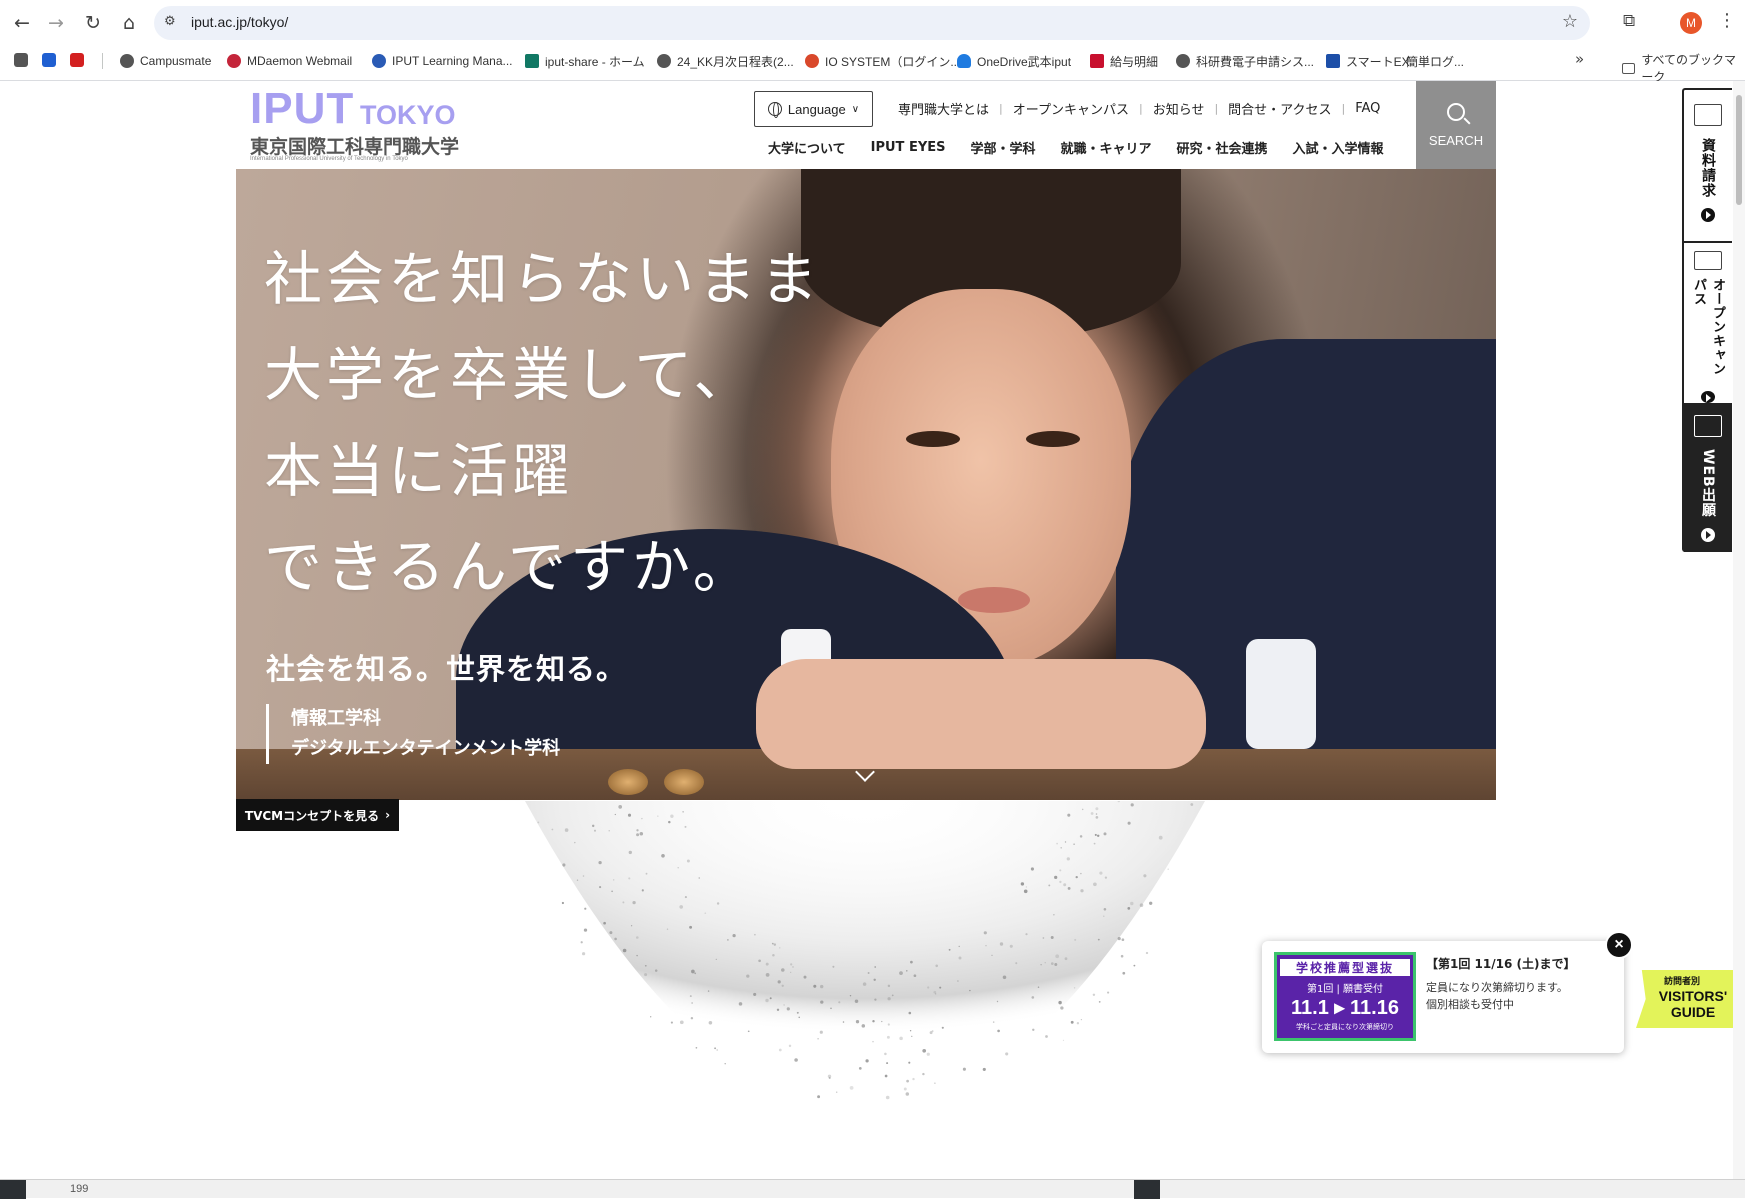 This screenshot has width=1745, height=1199. I want to click on search-button: SEARCH, so click(1456, 125).